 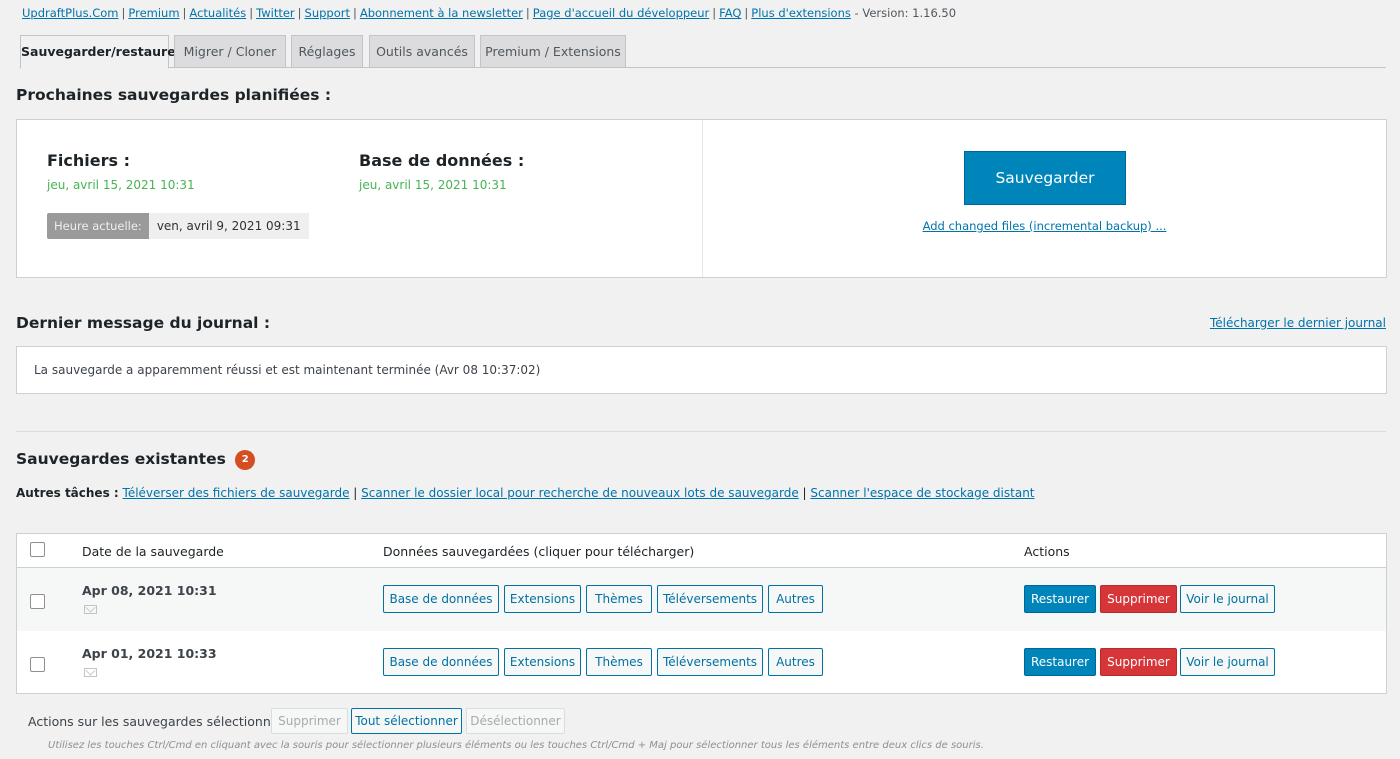 What do you see at coordinates (153, 13) in the screenshot?
I see `link-premium: Premium` at bounding box center [153, 13].